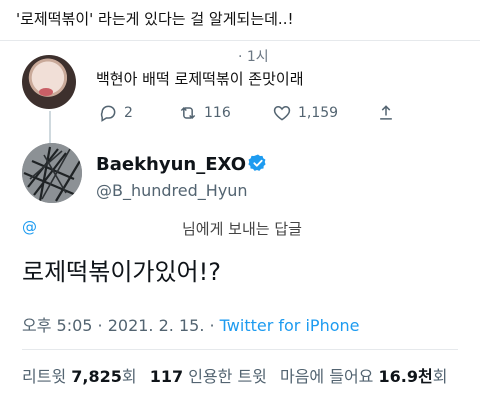 Image resolution: width=480 pixels, height=409 pixels. Describe the element at coordinates (79, 376) in the screenshot. I see `retweets-stat: 리트윗 7,825회` at that location.